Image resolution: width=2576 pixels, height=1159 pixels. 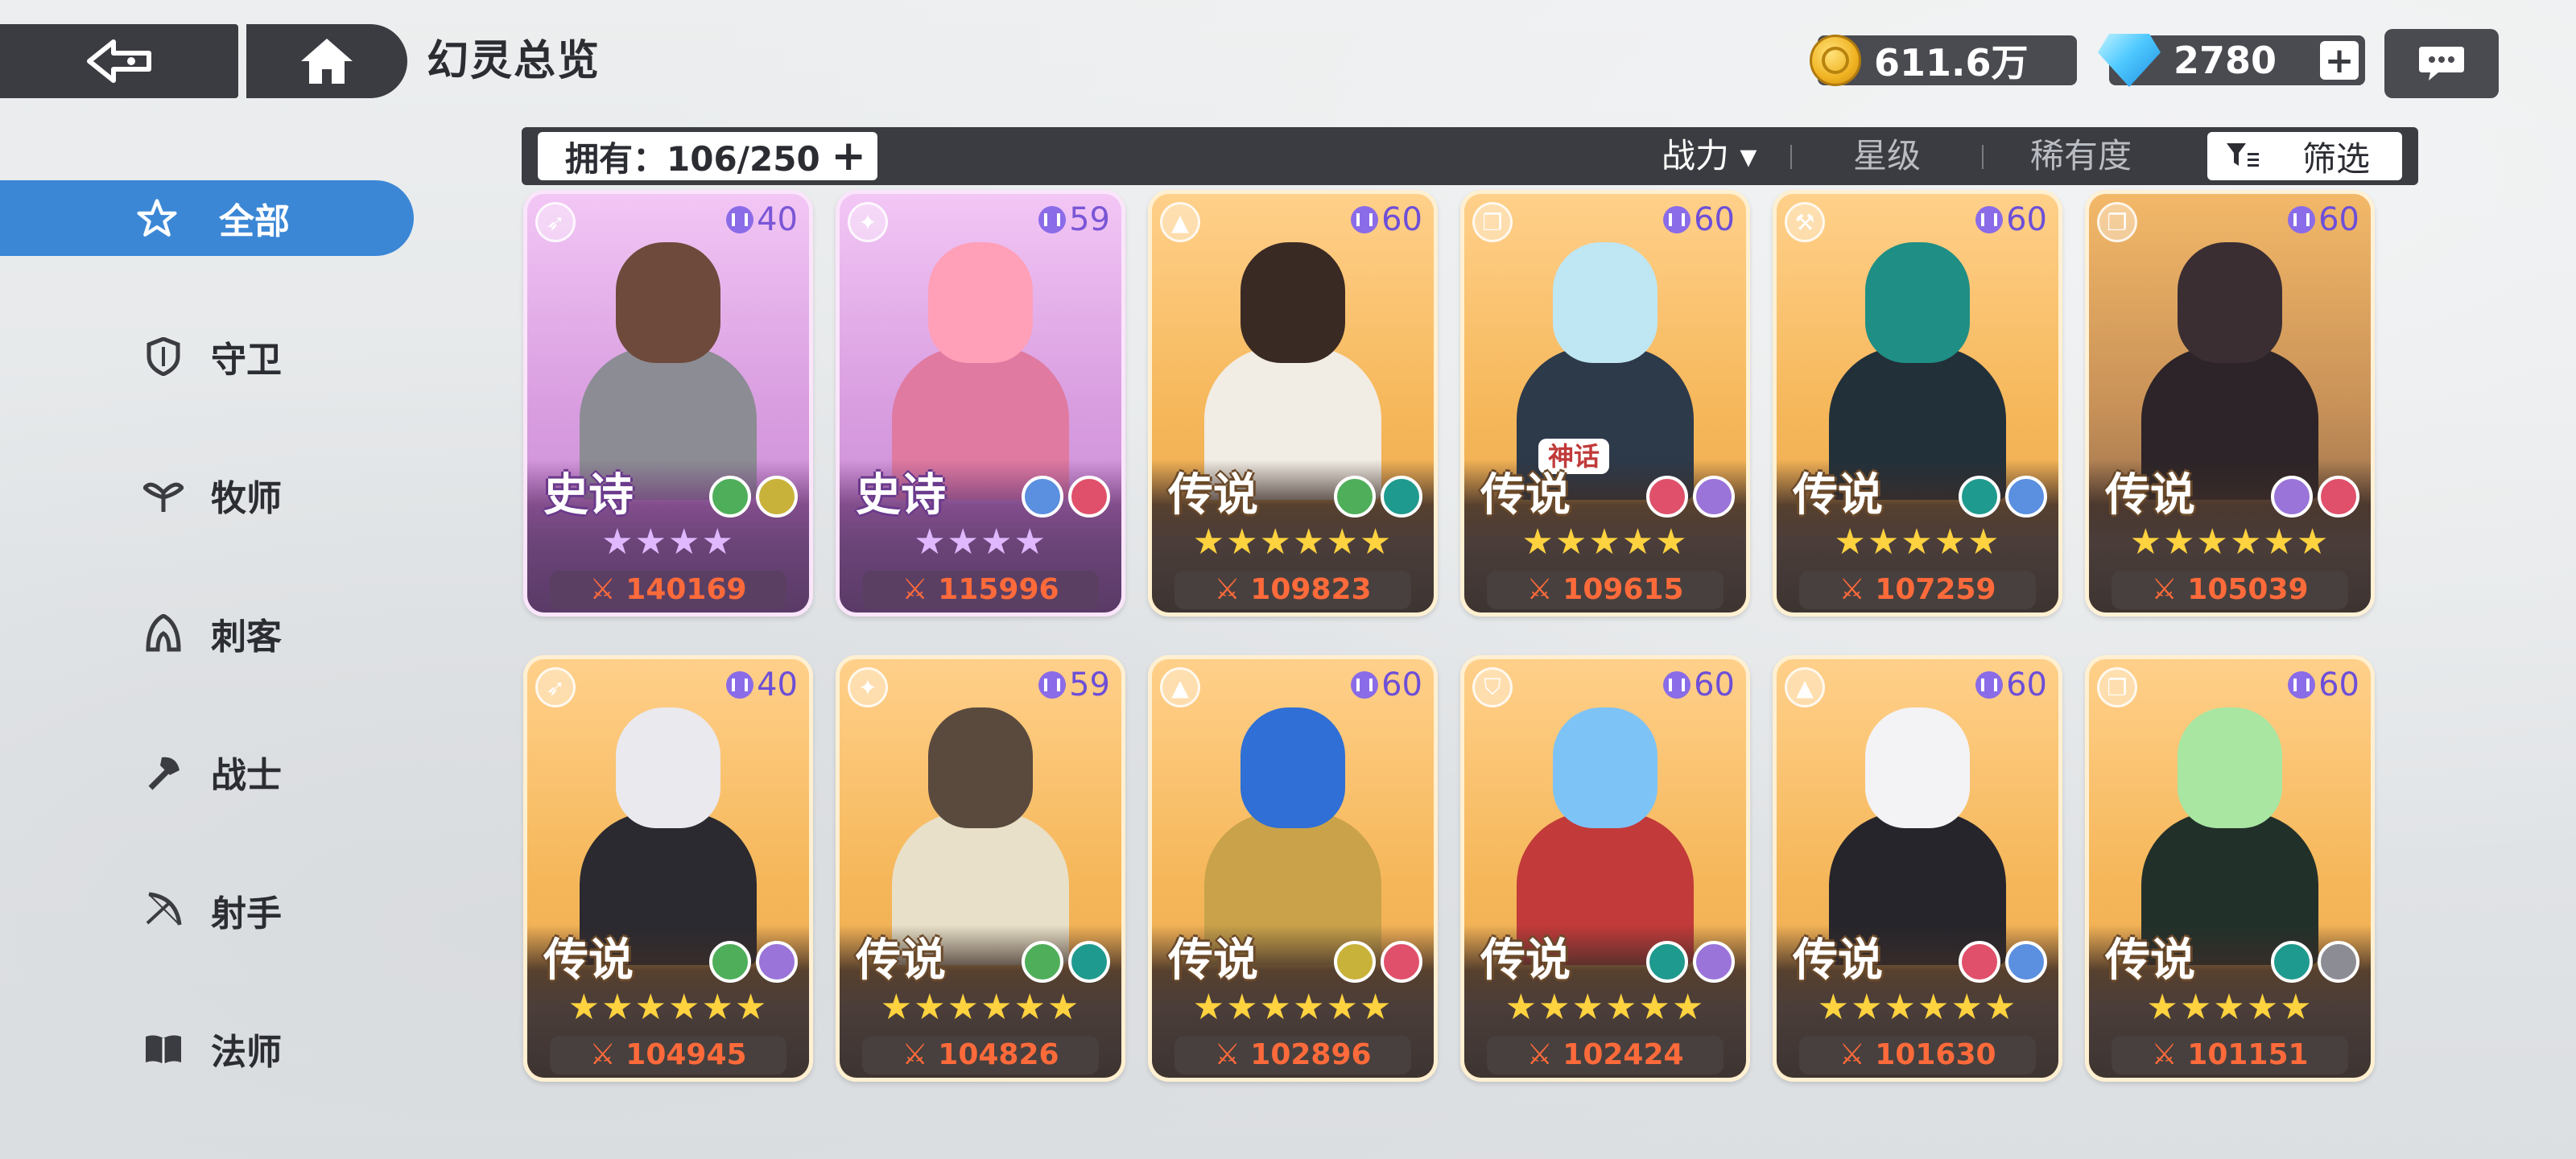 What do you see at coordinates (1709, 156) in the screenshot?
I see `sort-by-power: 战力 ▾` at bounding box center [1709, 156].